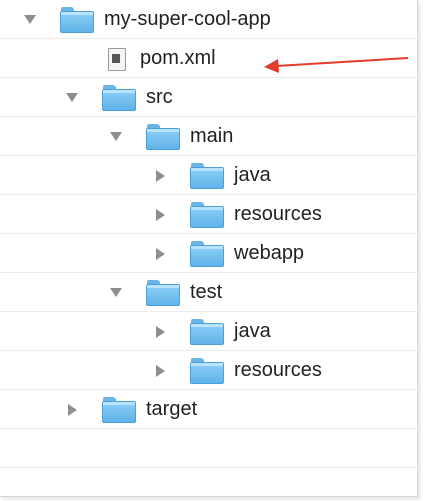 This screenshot has height=501, width=425. I want to click on tree-item-label: my-super-cool-app, so click(187, 19).